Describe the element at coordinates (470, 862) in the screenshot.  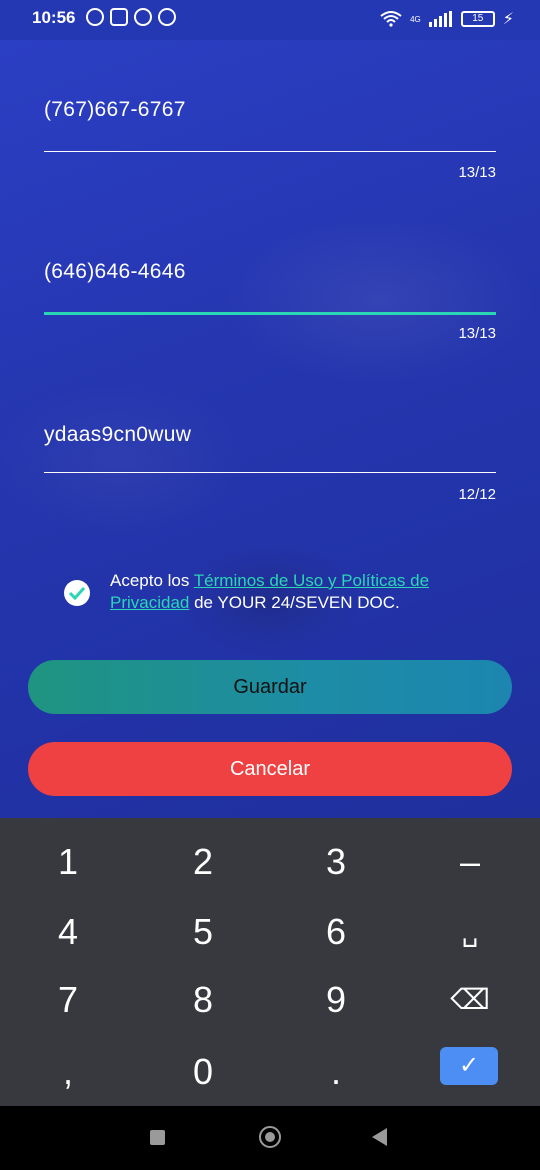
I see `key-dash: –` at that location.